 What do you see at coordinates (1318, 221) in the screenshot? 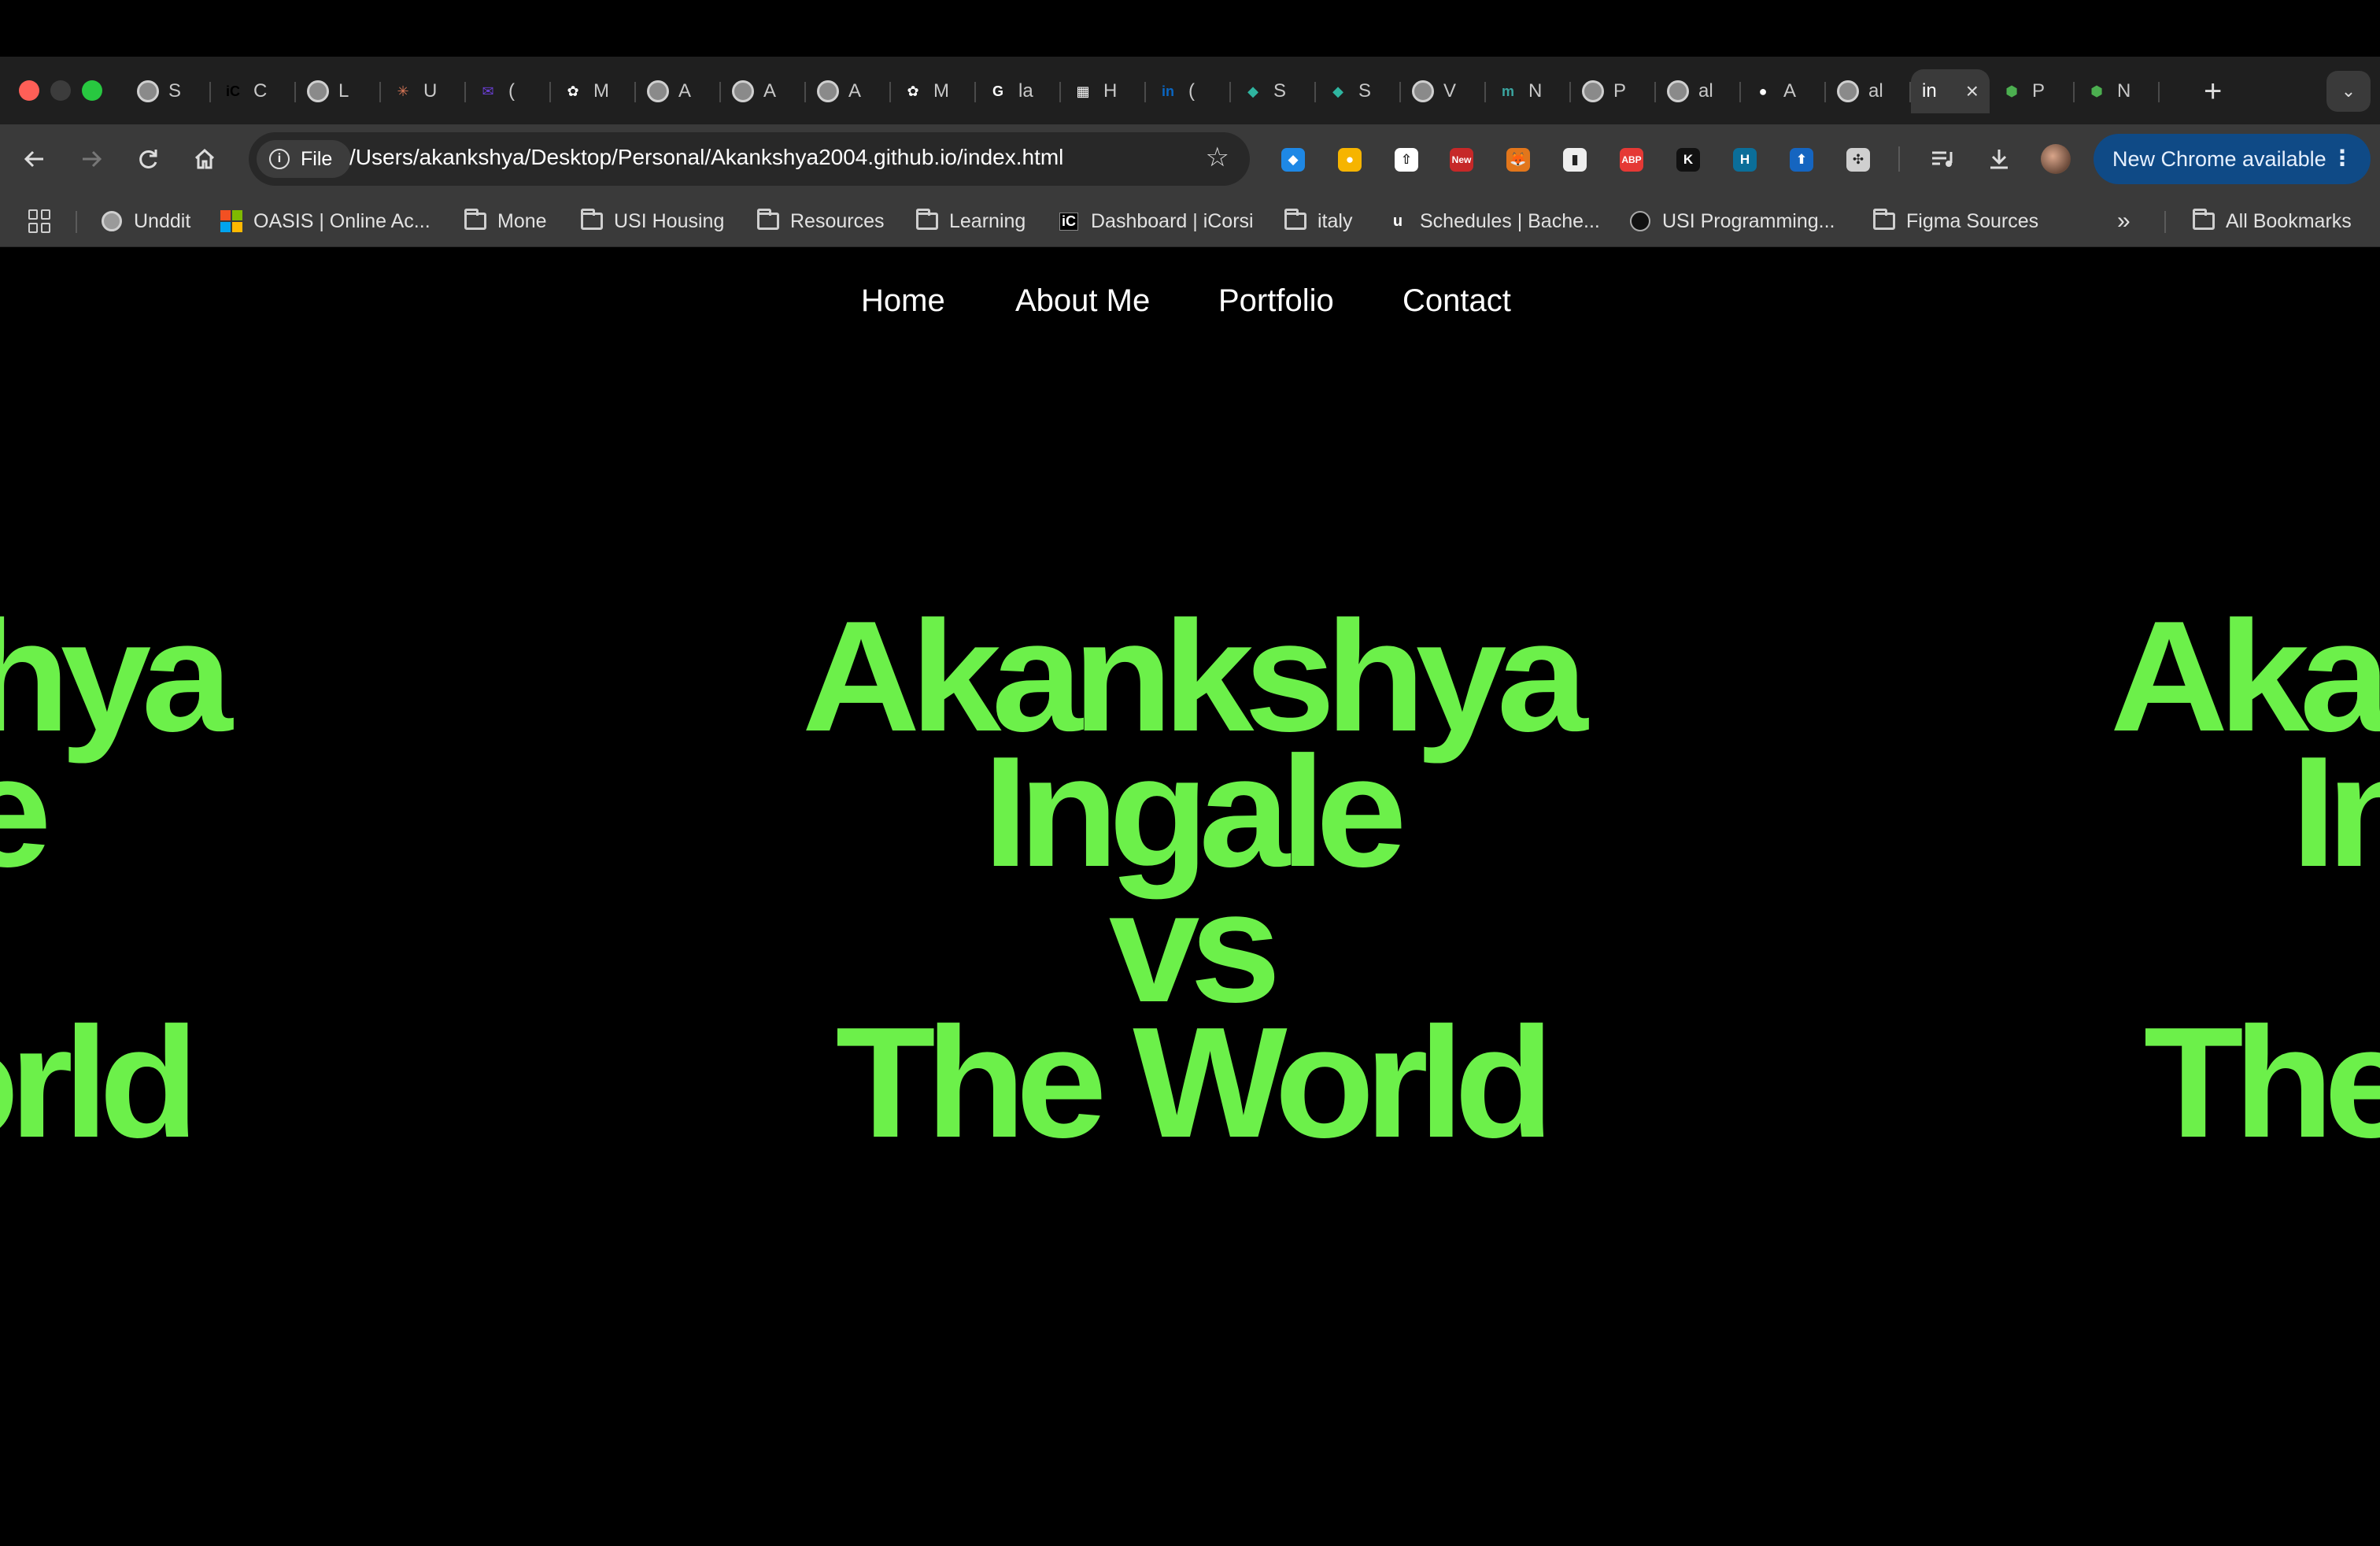
I see `bookmark-item: italy` at bounding box center [1318, 221].